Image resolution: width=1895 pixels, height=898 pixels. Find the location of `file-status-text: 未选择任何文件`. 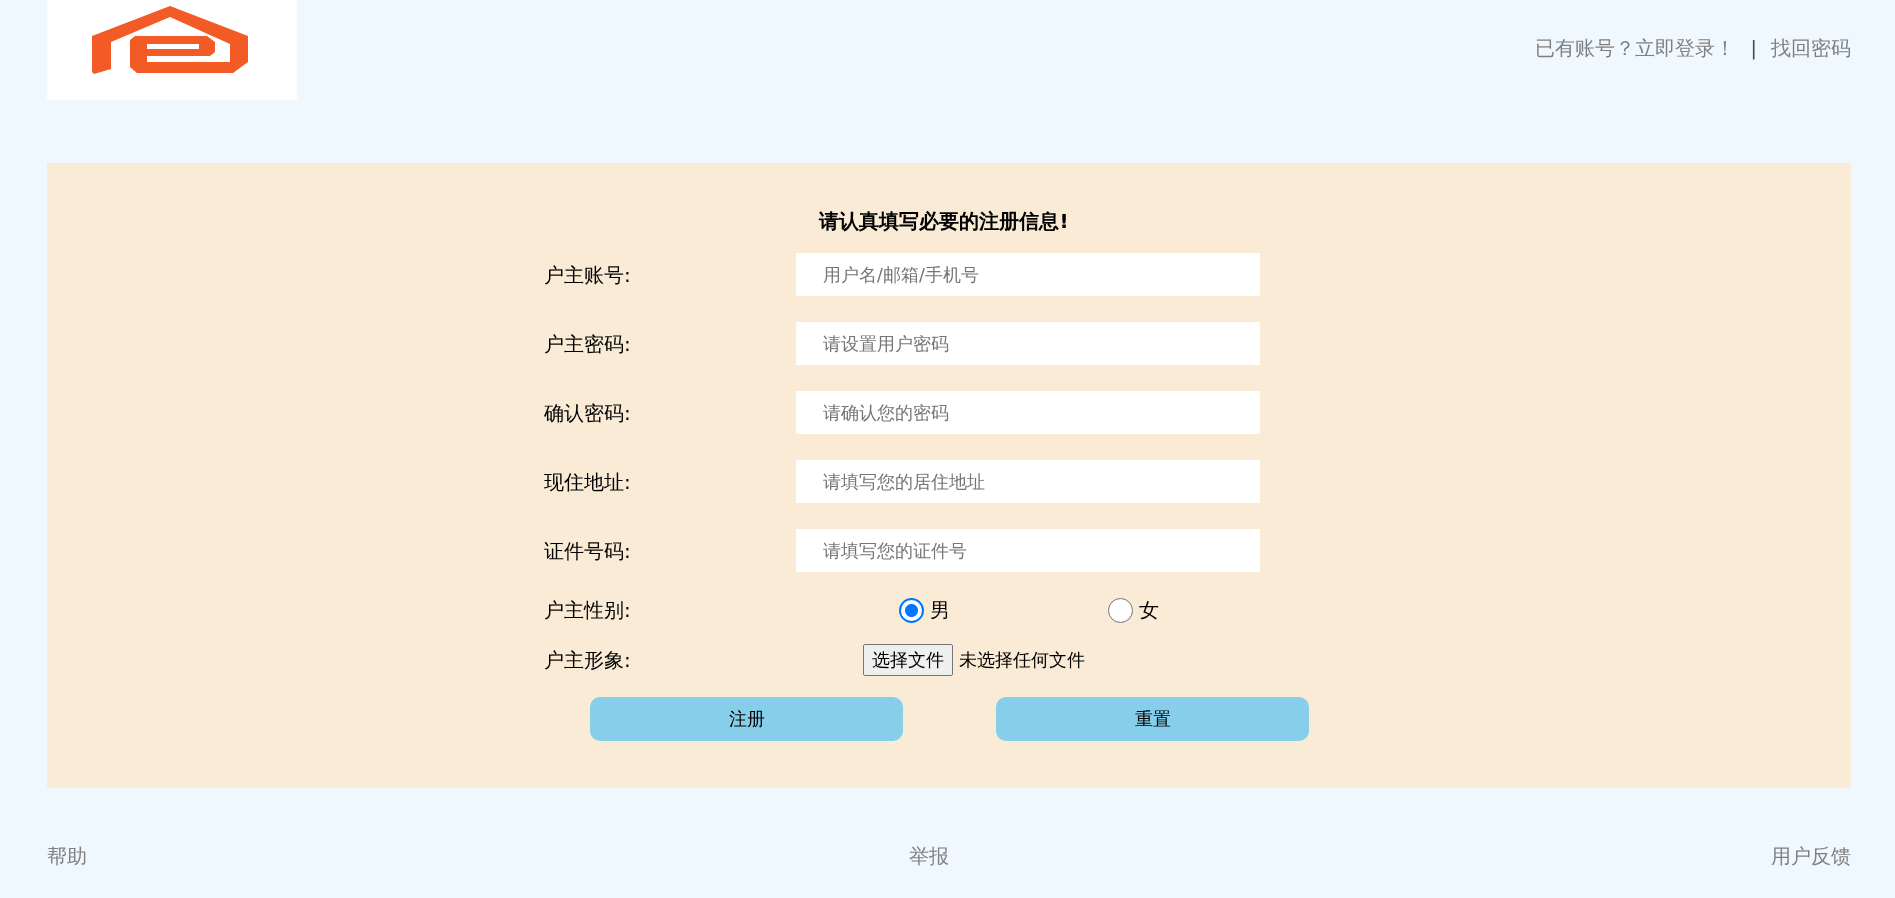

file-status-text: 未选择任何文件 is located at coordinates (1022, 660).